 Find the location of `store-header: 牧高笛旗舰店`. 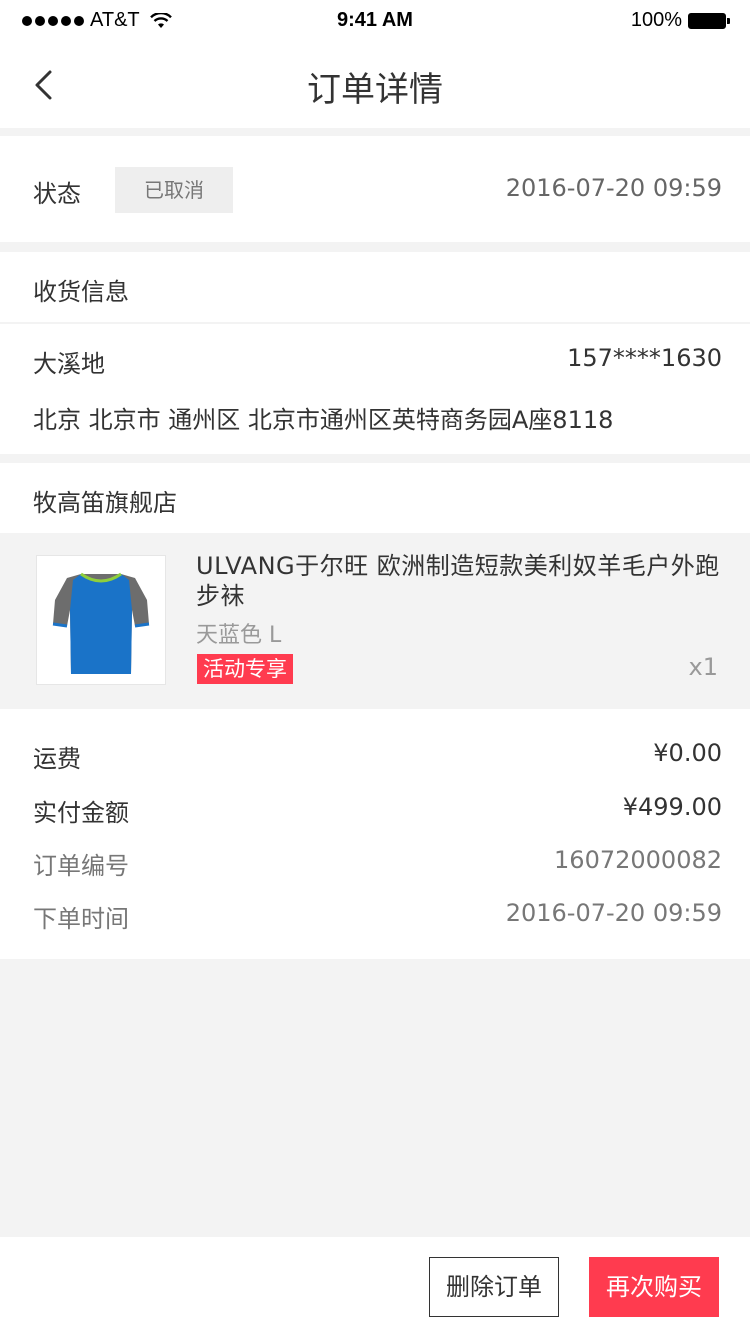

store-header: 牧高笛旗舰店 is located at coordinates (375, 498).